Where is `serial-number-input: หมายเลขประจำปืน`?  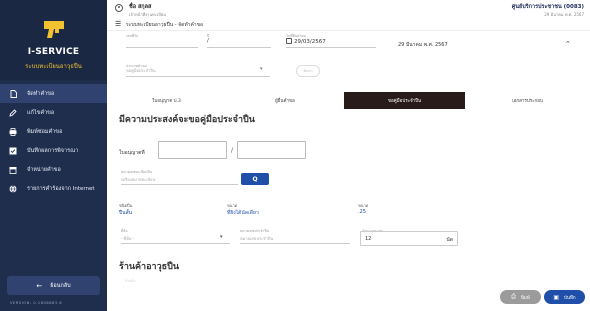
serial-number-input: หมายเลขประจำปืน is located at coordinates (295, 238).